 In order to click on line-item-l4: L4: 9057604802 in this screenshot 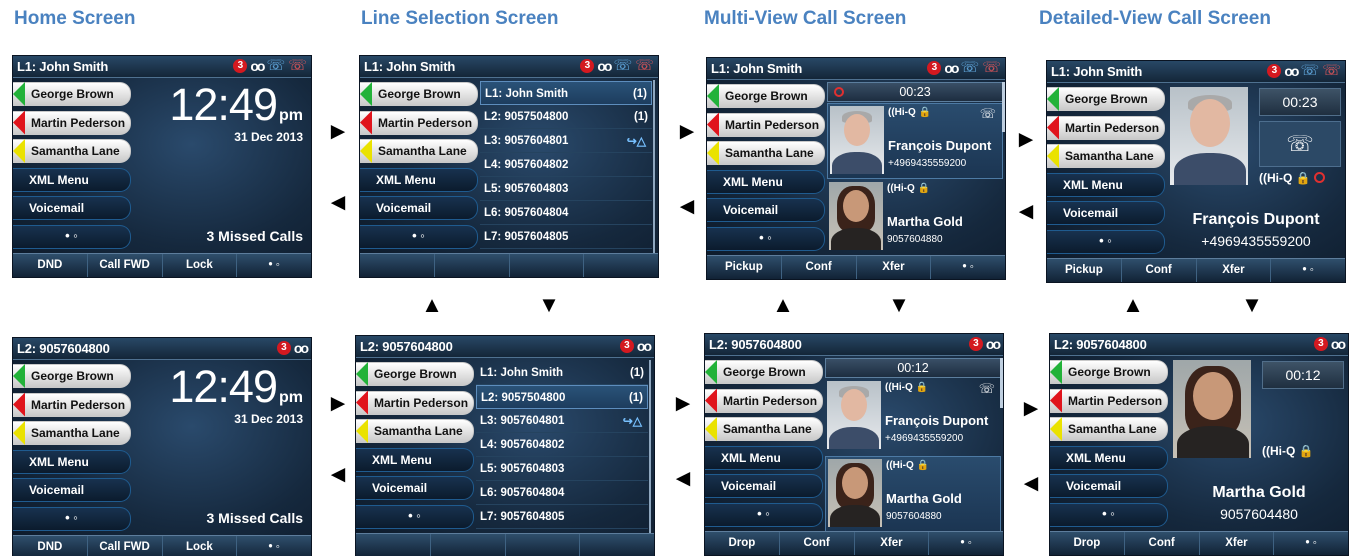, I will do `click(562, 445)`.